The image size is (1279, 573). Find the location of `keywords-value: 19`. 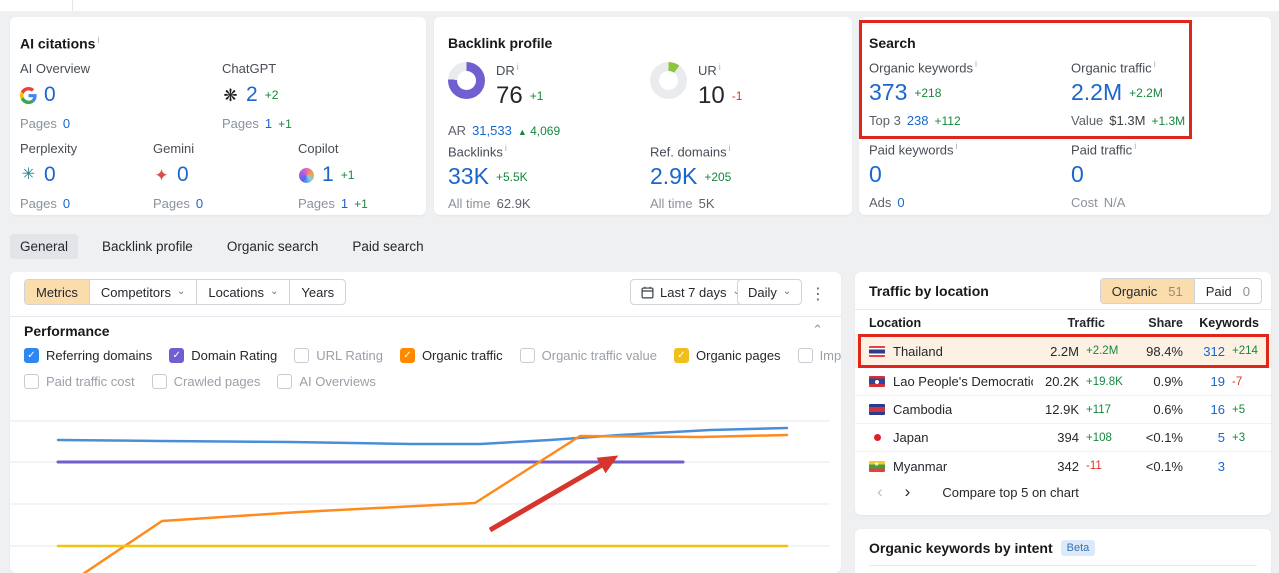

keywords-value: 19 is located at coordinates (1204, 381).